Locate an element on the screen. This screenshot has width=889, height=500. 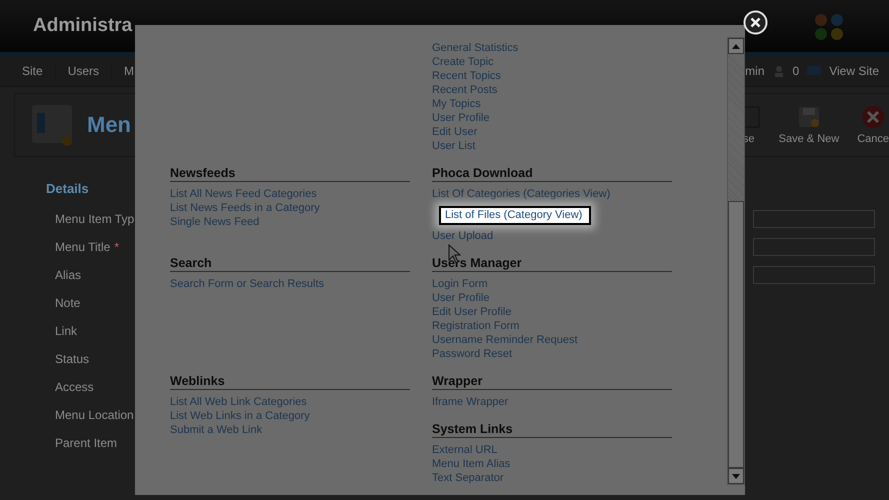
menu-type-link: List Of Categories (Categories View) is located at coordinates (552, 194).